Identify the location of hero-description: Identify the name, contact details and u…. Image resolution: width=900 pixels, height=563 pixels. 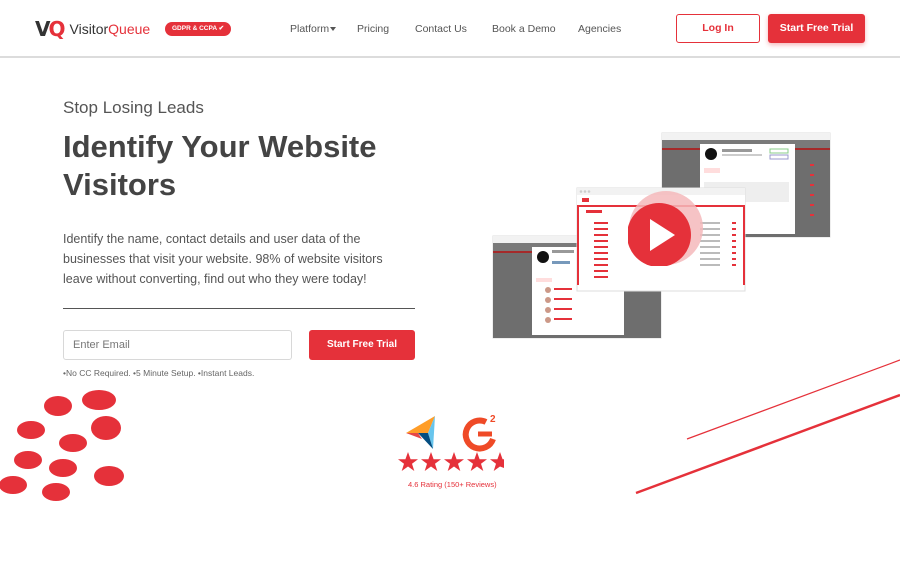
(223, 259).